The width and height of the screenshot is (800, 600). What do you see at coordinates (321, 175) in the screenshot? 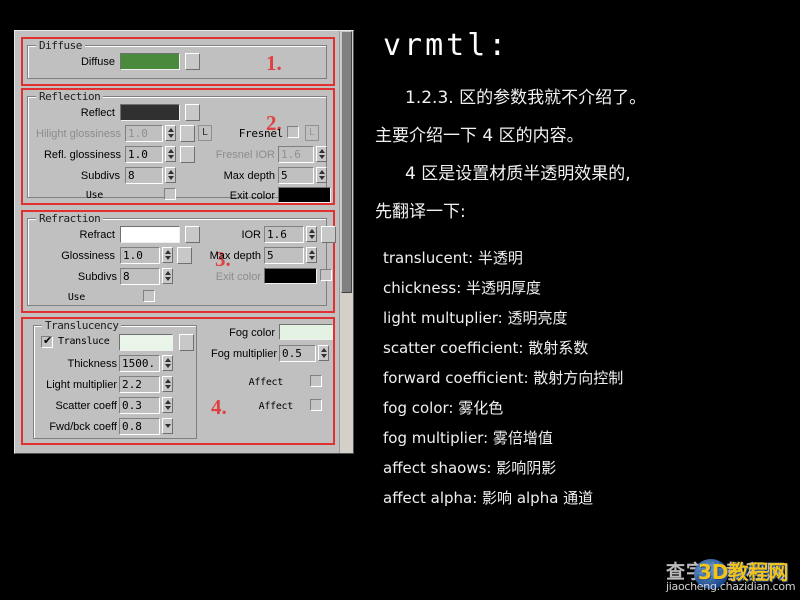
I see `reflection-max-depth-spinner` at bounding box center [321, 175].